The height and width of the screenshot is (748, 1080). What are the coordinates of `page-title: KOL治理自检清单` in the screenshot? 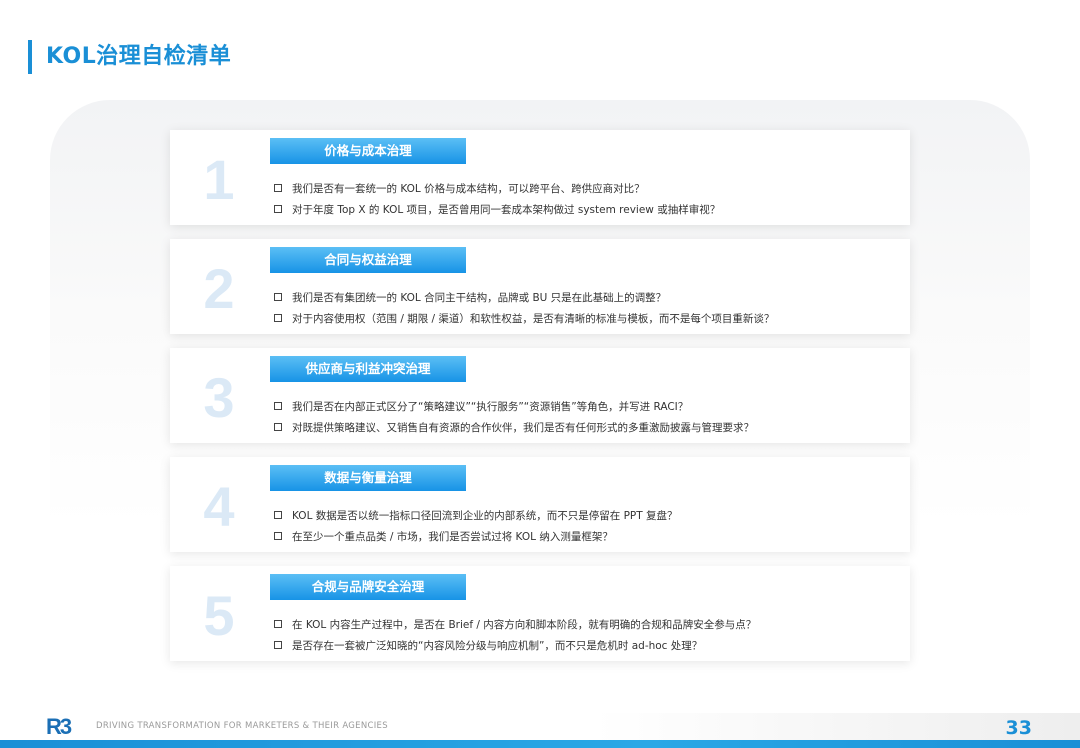 It's located at (139, 56).